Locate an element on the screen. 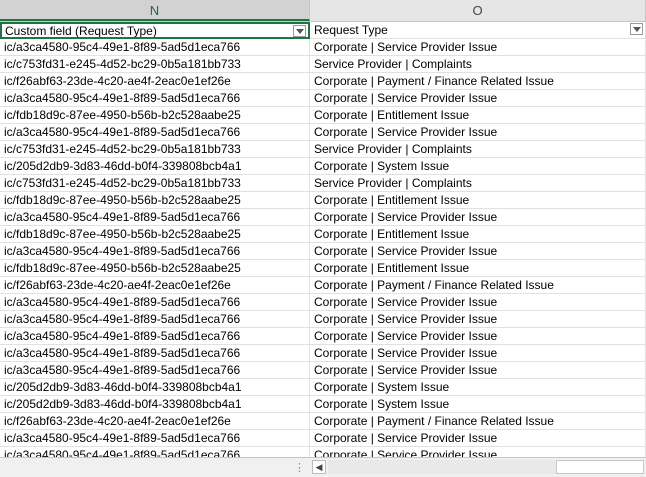 This screenshot has height=477, width=646. column-header-o: O is located at coordinates (478, 10).